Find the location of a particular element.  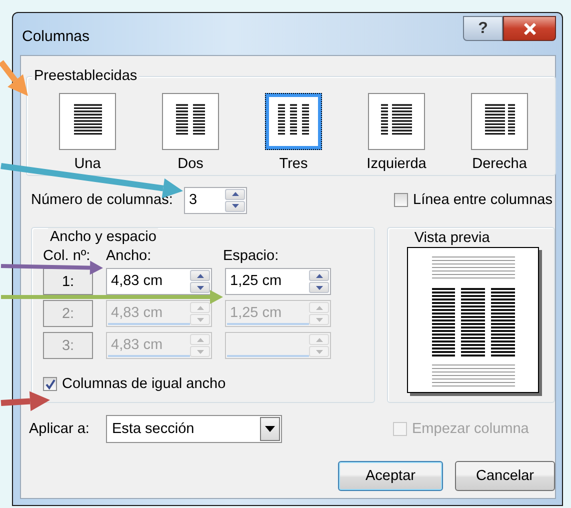

dialog-button: Cancelar is located at coordinates (505, 476).